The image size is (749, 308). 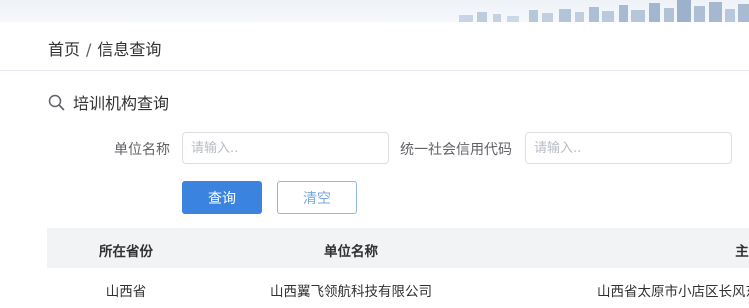 What do you see at coordinates (456, 150) in the screenshot?
I see `credit-code-label: 统一社会信用代码` at bounding box center [456, 150].